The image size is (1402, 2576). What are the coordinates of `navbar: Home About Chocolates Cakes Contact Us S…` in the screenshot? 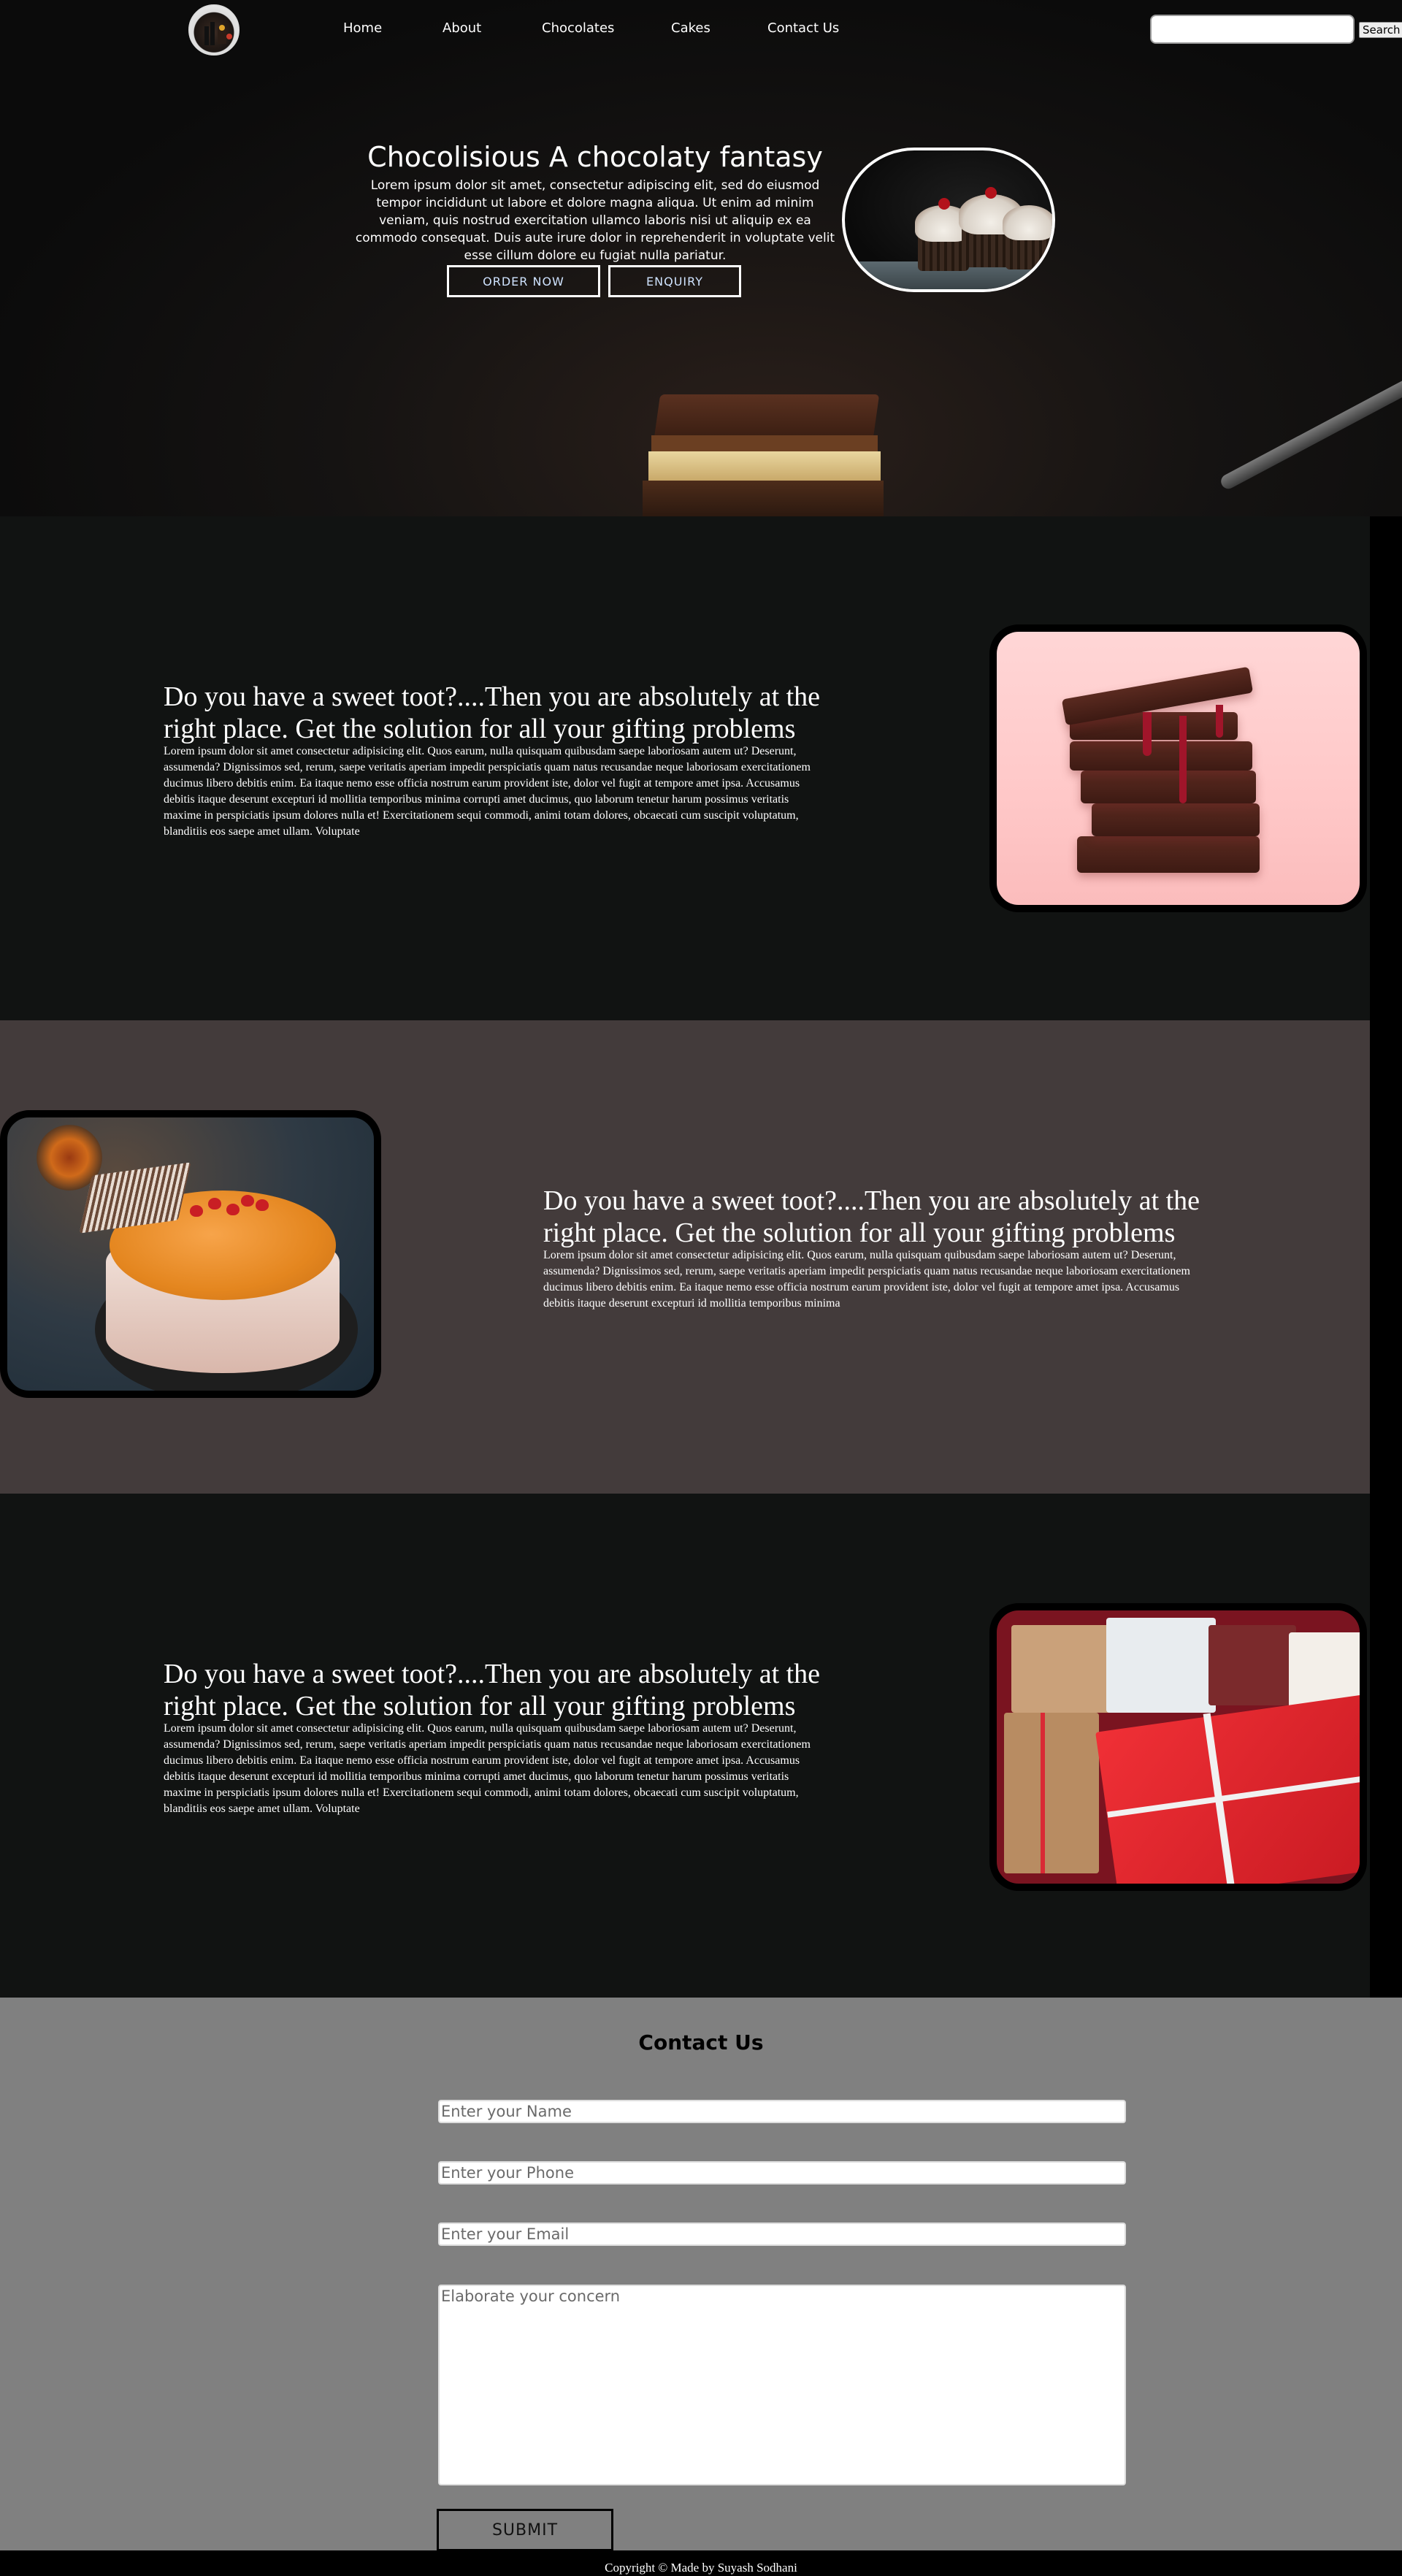 It's located at (701, 30).